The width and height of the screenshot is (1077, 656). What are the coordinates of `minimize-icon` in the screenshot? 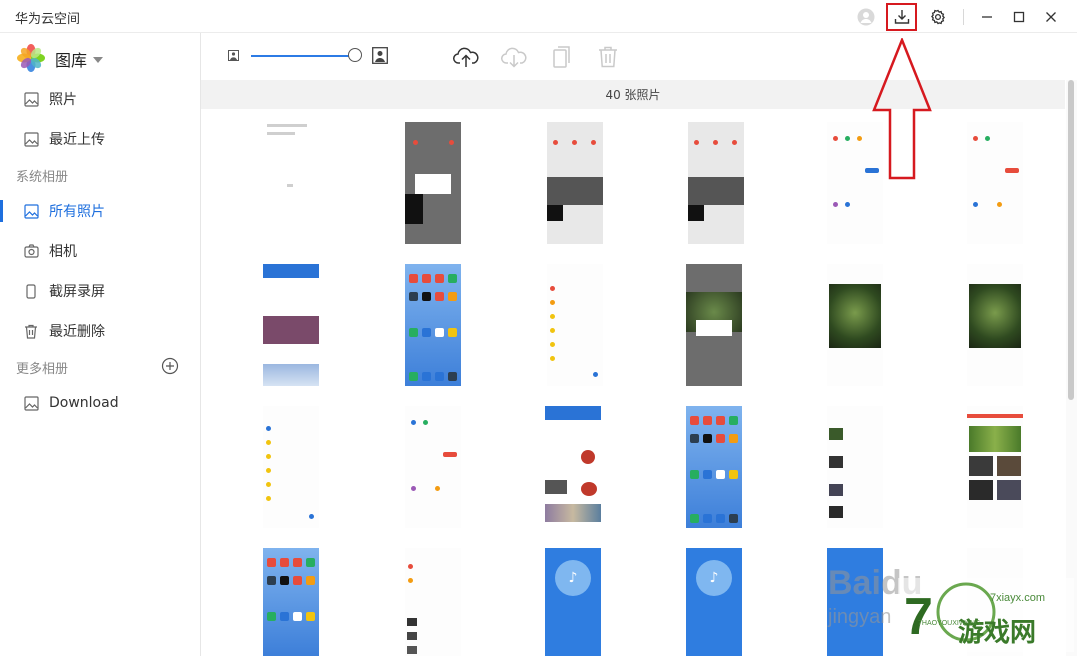 It's located at (987, 17).